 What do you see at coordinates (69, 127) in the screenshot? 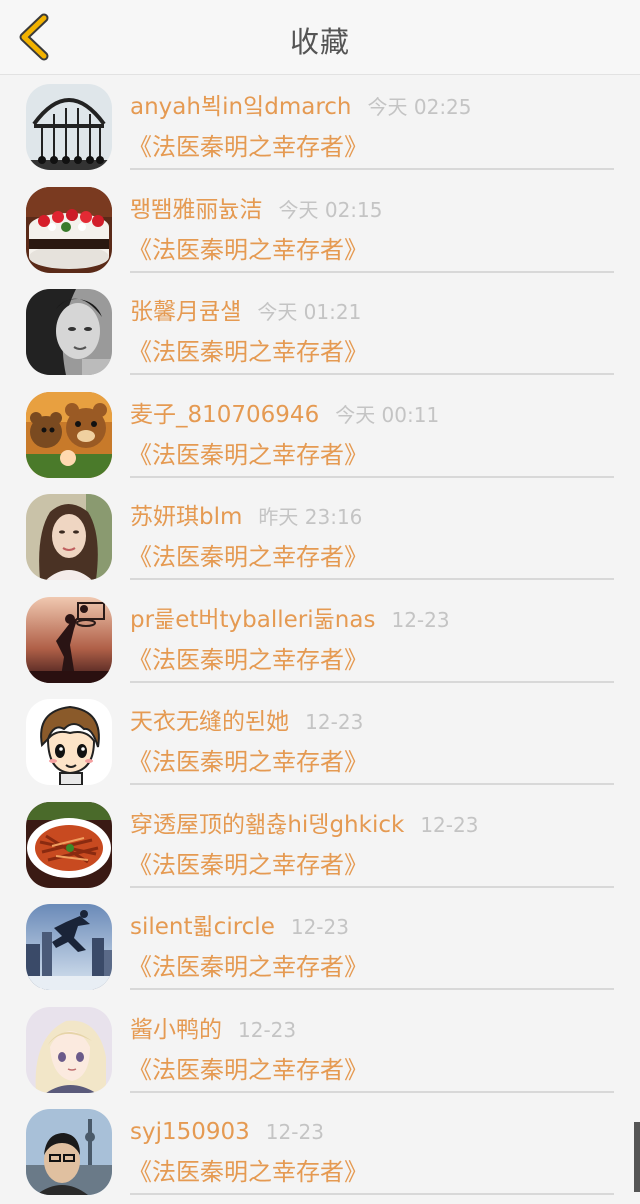
I see `gate-avatar` at bounding box center [69, 127].